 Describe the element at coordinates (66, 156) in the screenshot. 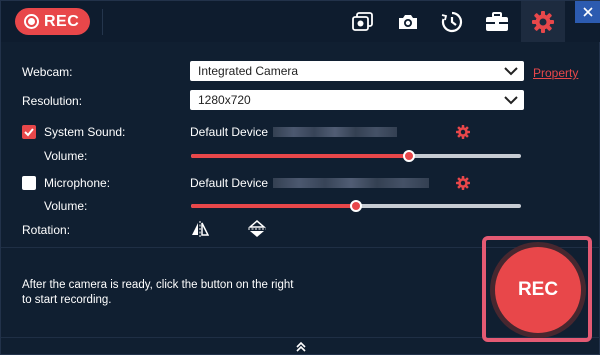

I see `system-volume-label: Volume:` at that location.